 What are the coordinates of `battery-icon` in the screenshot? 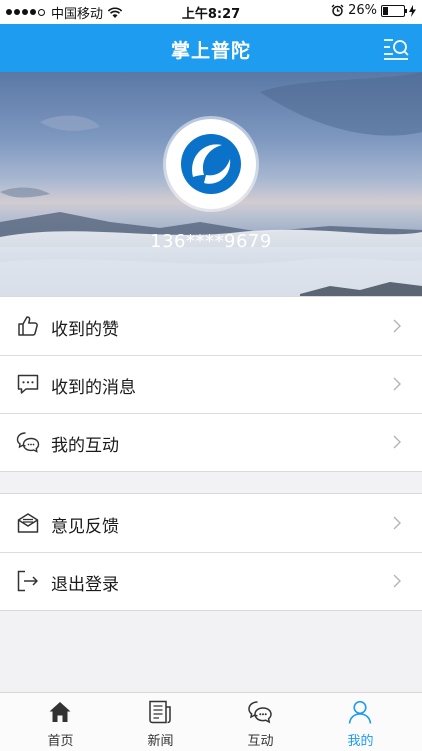 It's located at (394, 10).